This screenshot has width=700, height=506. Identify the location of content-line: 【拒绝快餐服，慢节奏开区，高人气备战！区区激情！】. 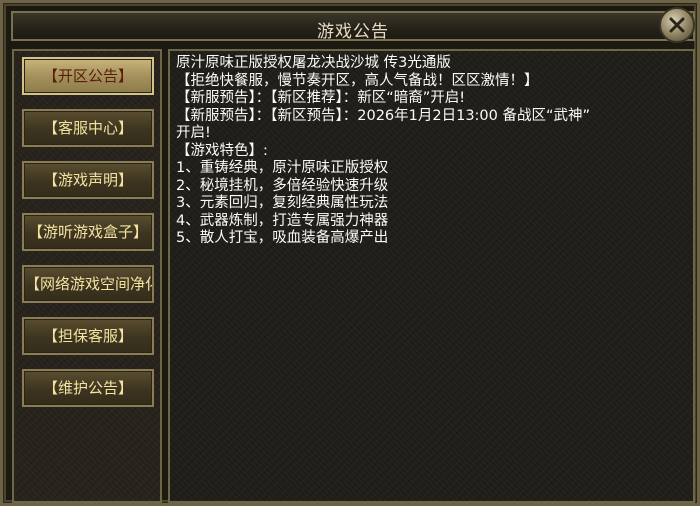
(357, 80).